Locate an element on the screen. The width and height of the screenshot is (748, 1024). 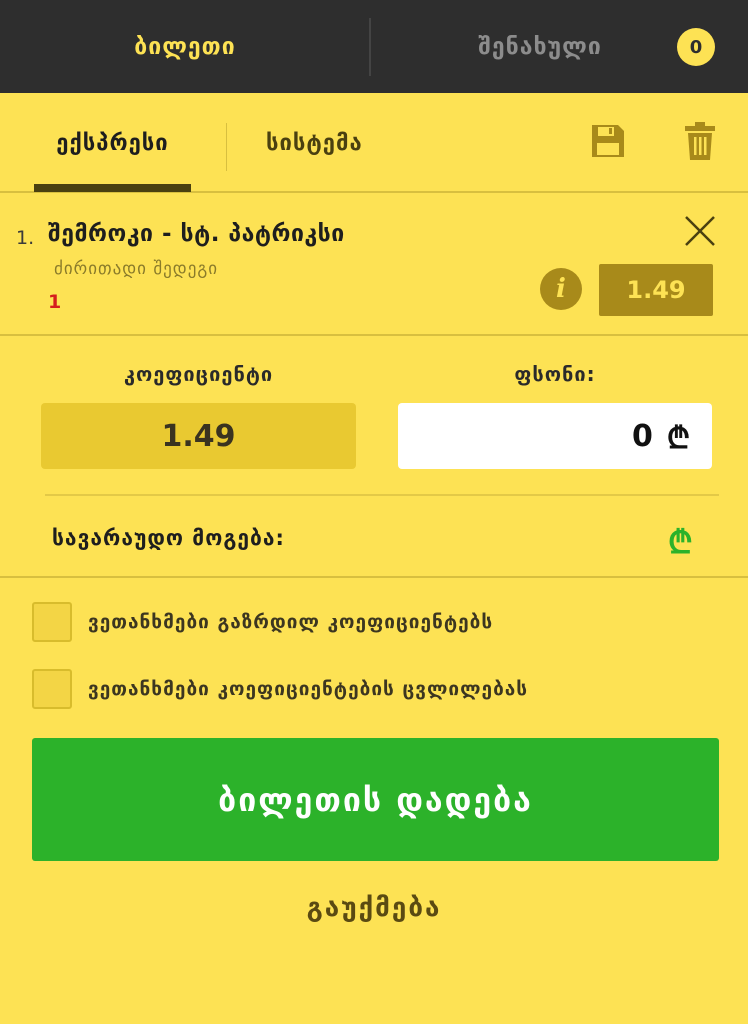
tab-system: სისტემა is located at coordinates (314, 143).